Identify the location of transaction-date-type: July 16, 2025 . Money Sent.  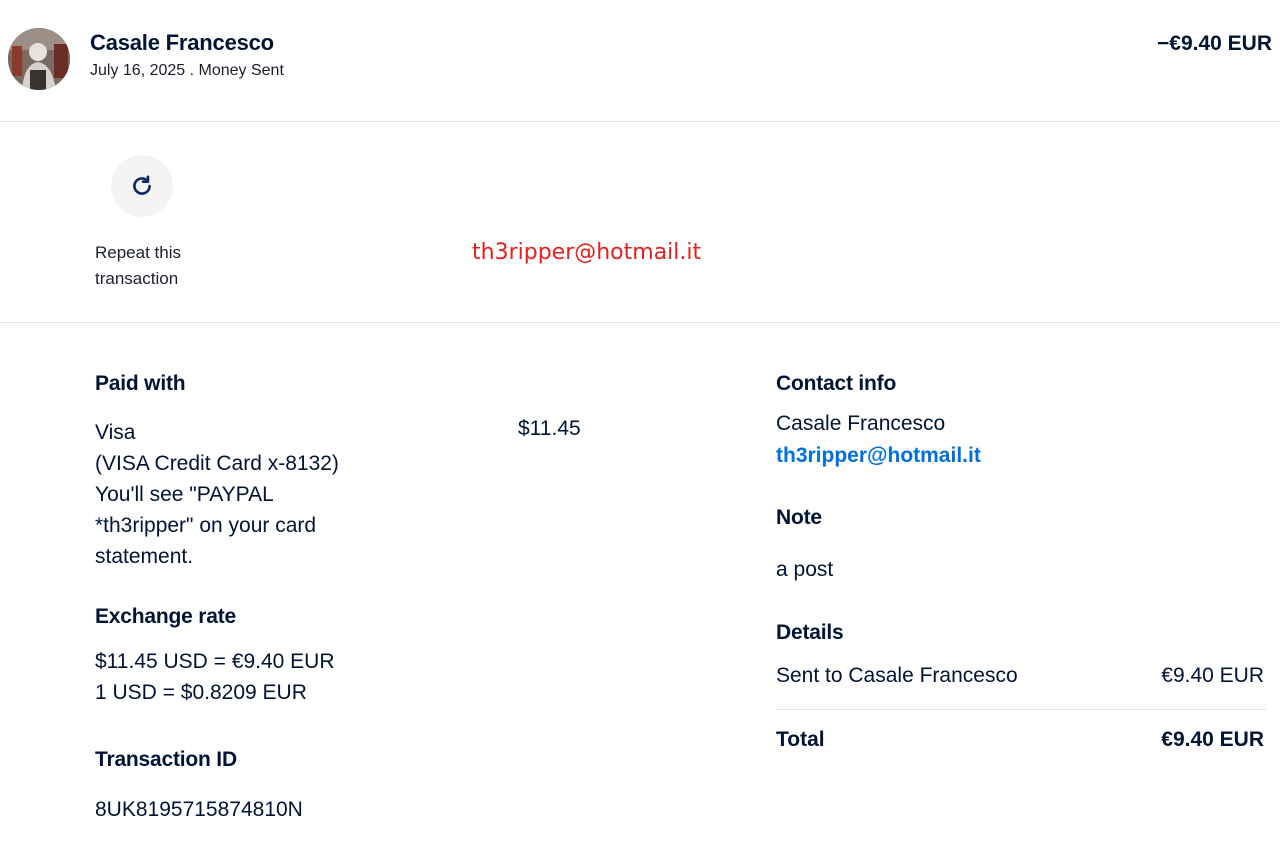
(187, 70).